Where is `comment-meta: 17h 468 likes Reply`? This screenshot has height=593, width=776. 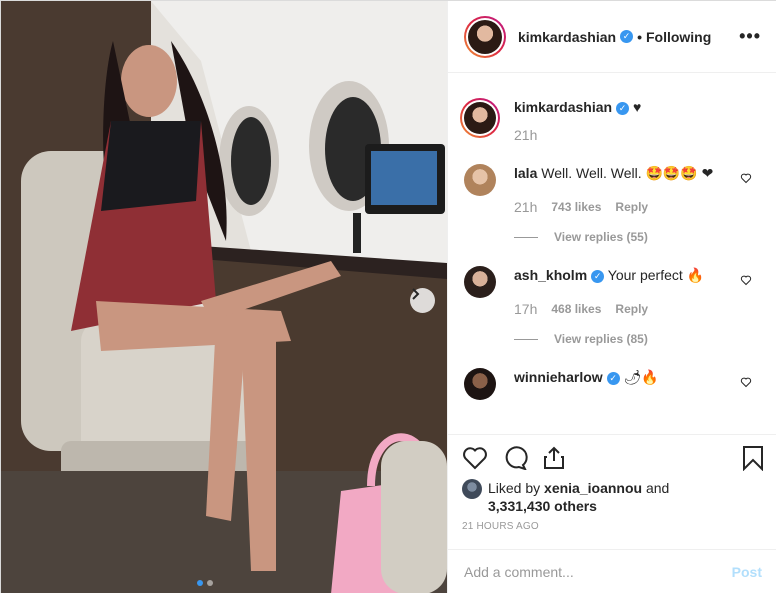 comment-meta: 17h 468 likes Reply is located at coordinates (638, 309).